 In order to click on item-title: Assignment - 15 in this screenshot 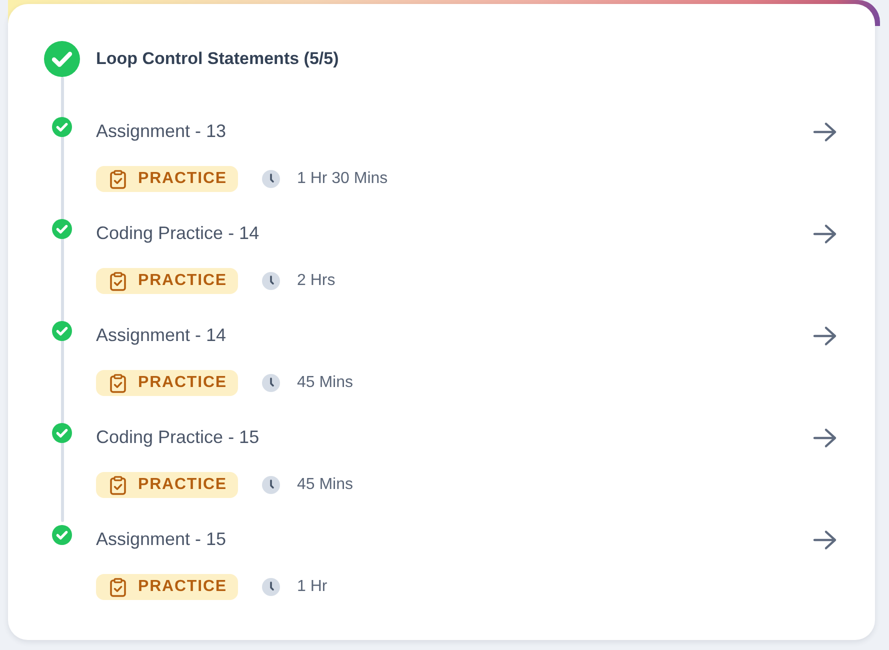, I will do `click(161, 539)`.